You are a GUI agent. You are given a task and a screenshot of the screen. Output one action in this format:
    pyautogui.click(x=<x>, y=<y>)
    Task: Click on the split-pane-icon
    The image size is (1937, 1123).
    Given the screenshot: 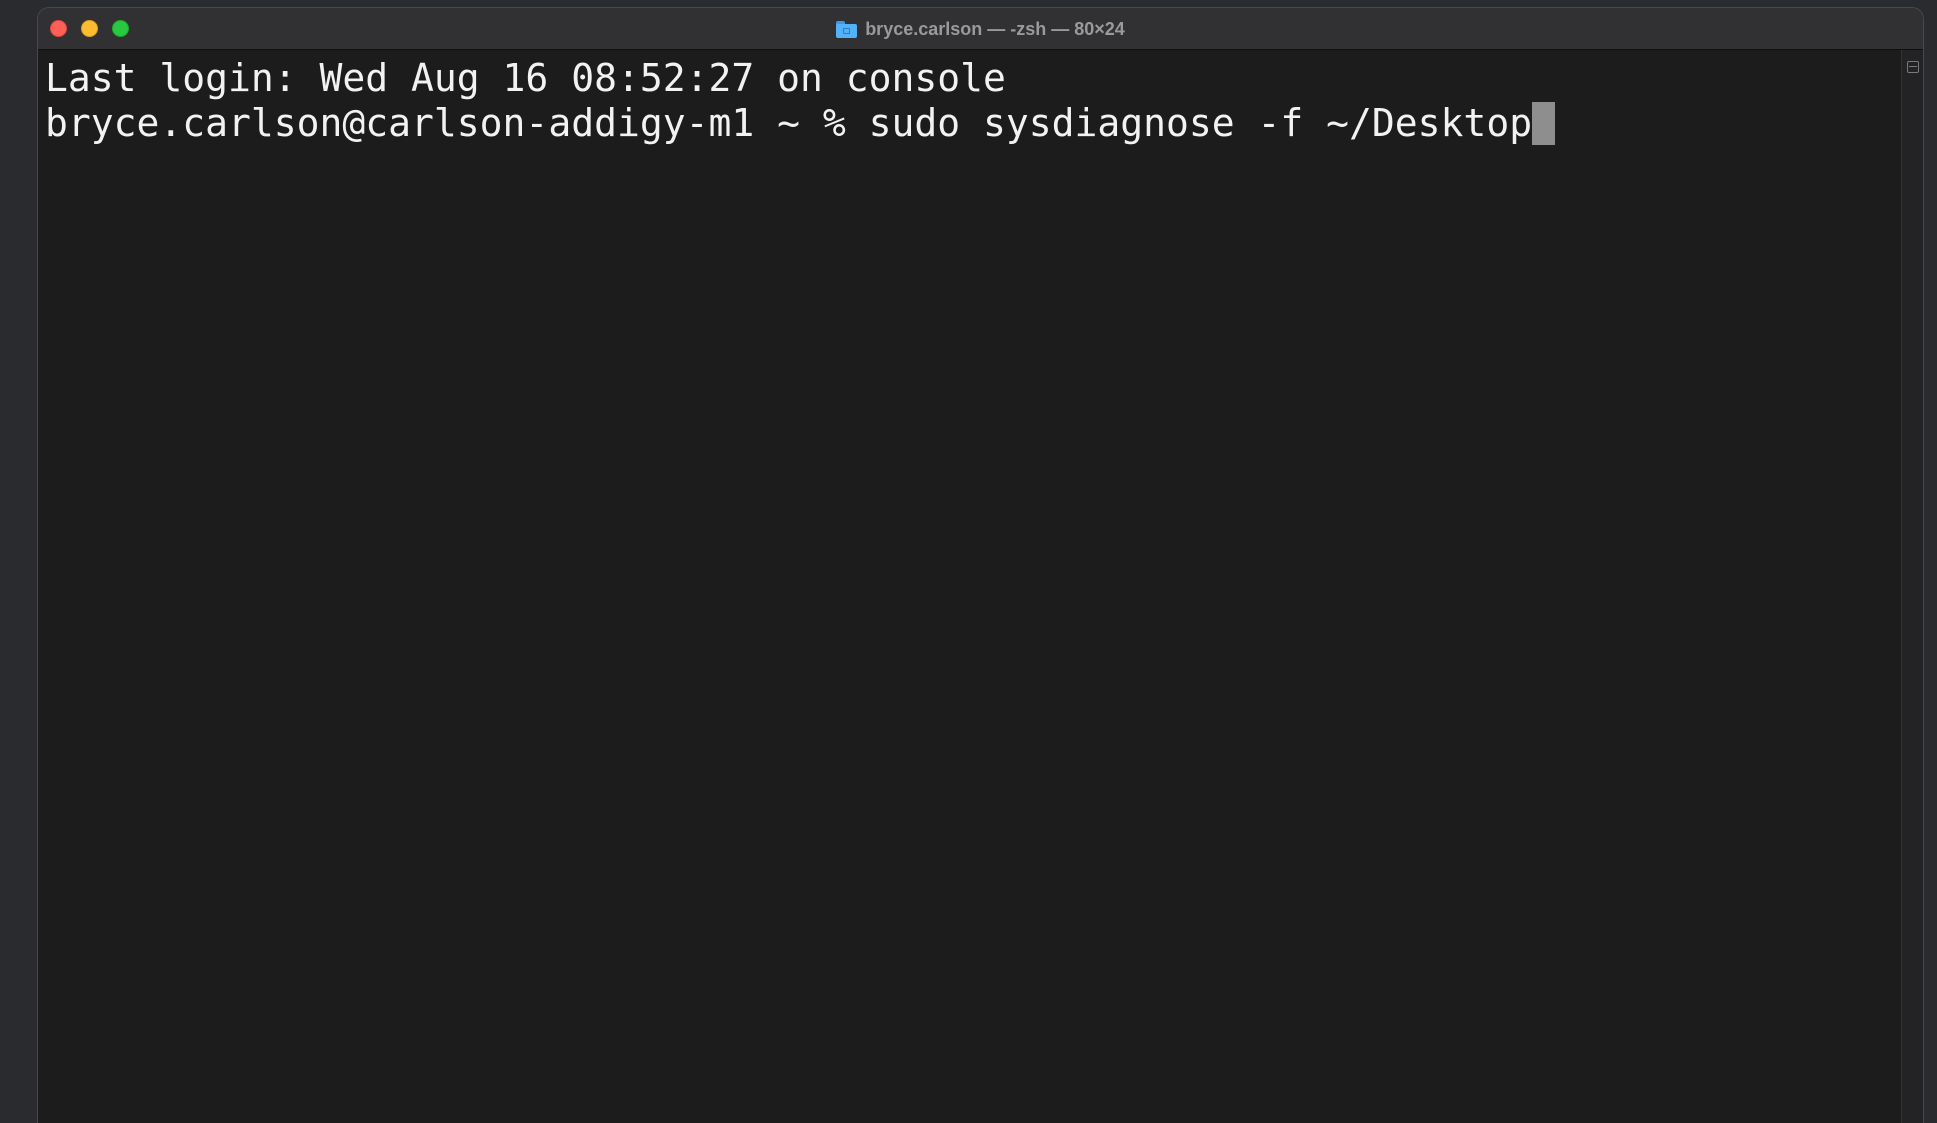 What is the action you would take?
    pyautogui.click(x=1913, y=67)
    